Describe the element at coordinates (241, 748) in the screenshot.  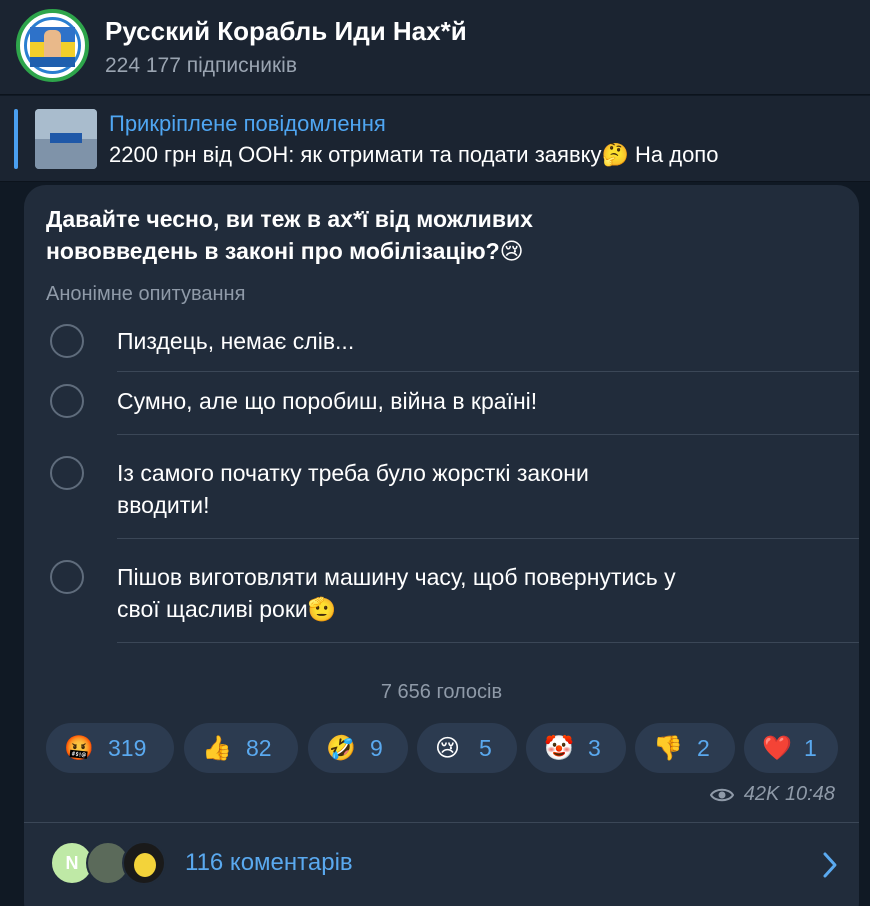
I see `reaction-thumbs-up: 👍 82` at that location.